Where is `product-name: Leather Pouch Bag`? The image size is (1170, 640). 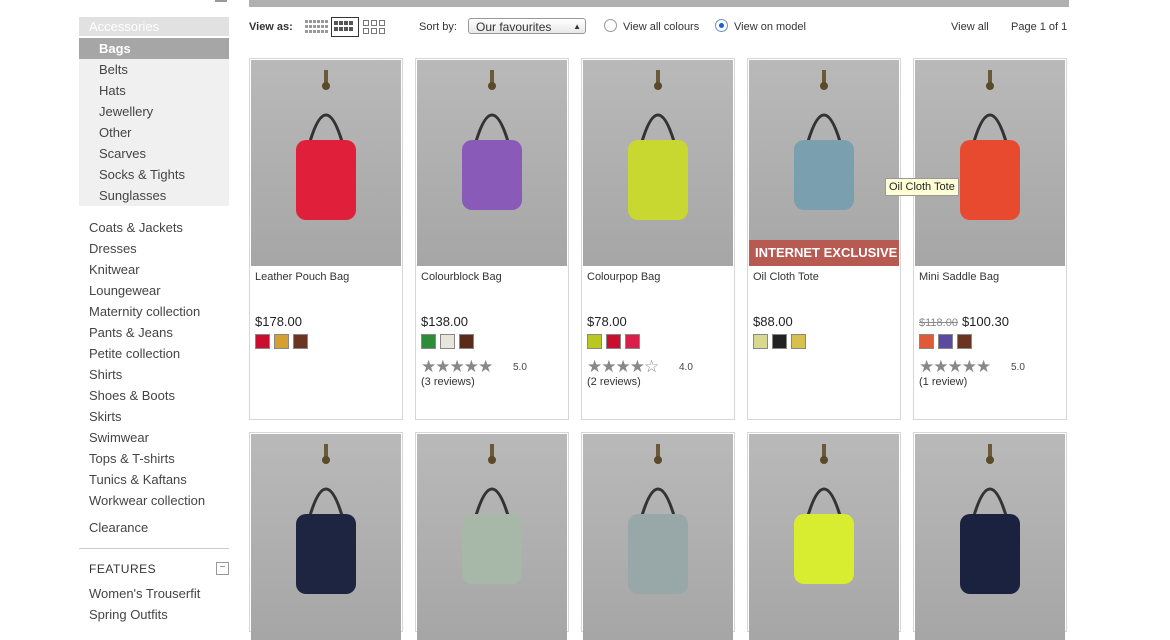 product-name: Leather Pouch Bag is located at coordinates (302, 277).